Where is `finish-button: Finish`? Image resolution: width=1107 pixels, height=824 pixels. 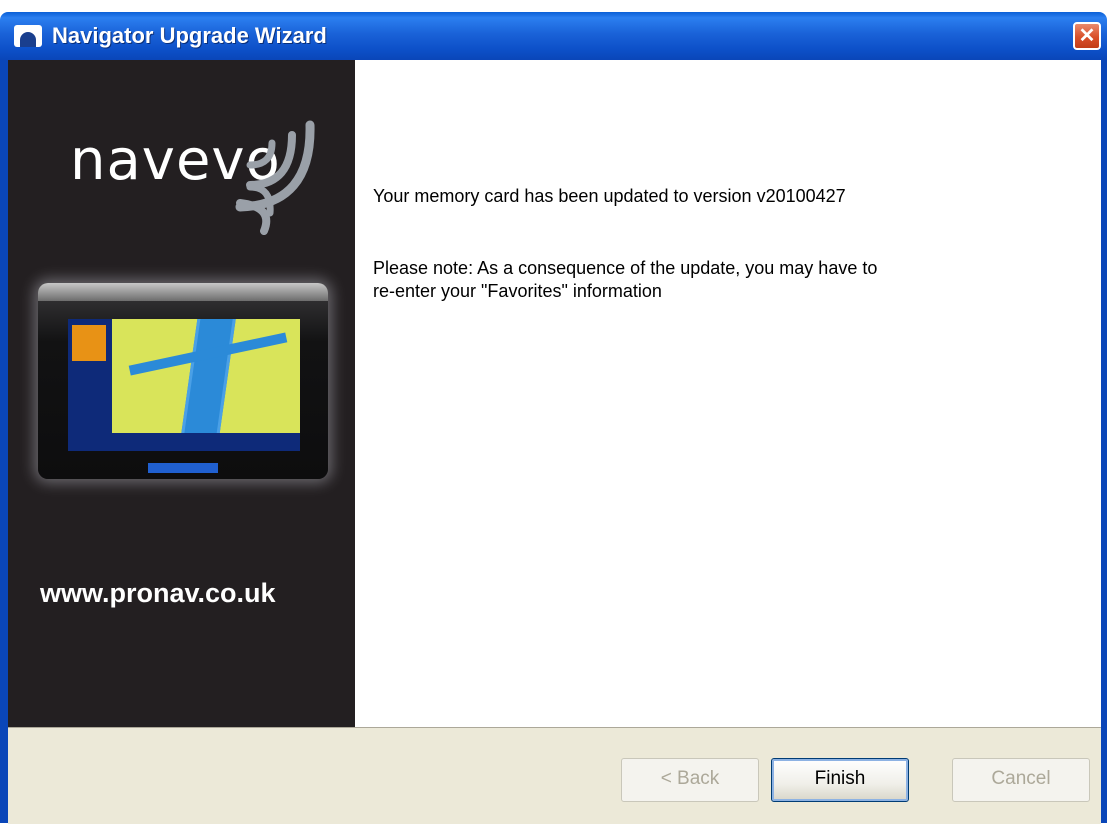 finish-button: Finish is located at coordinates (840, 780).